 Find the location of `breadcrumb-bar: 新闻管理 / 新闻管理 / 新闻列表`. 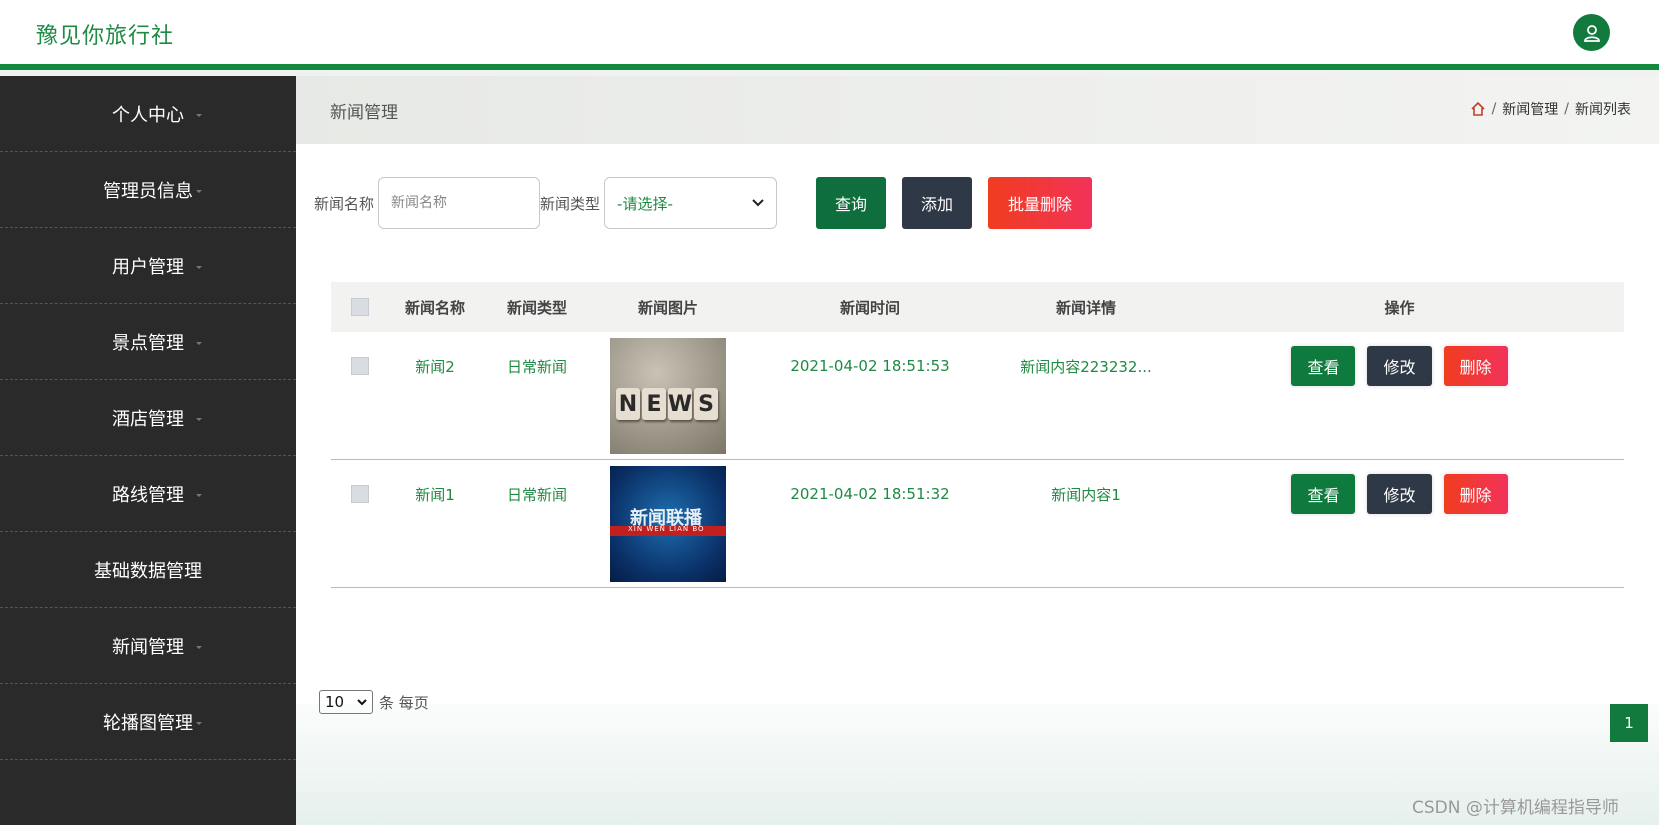

breadcrumb-bar: 新闻管理 / 新闻管理 / 新闻列表 is located at coordinates (977, 110).